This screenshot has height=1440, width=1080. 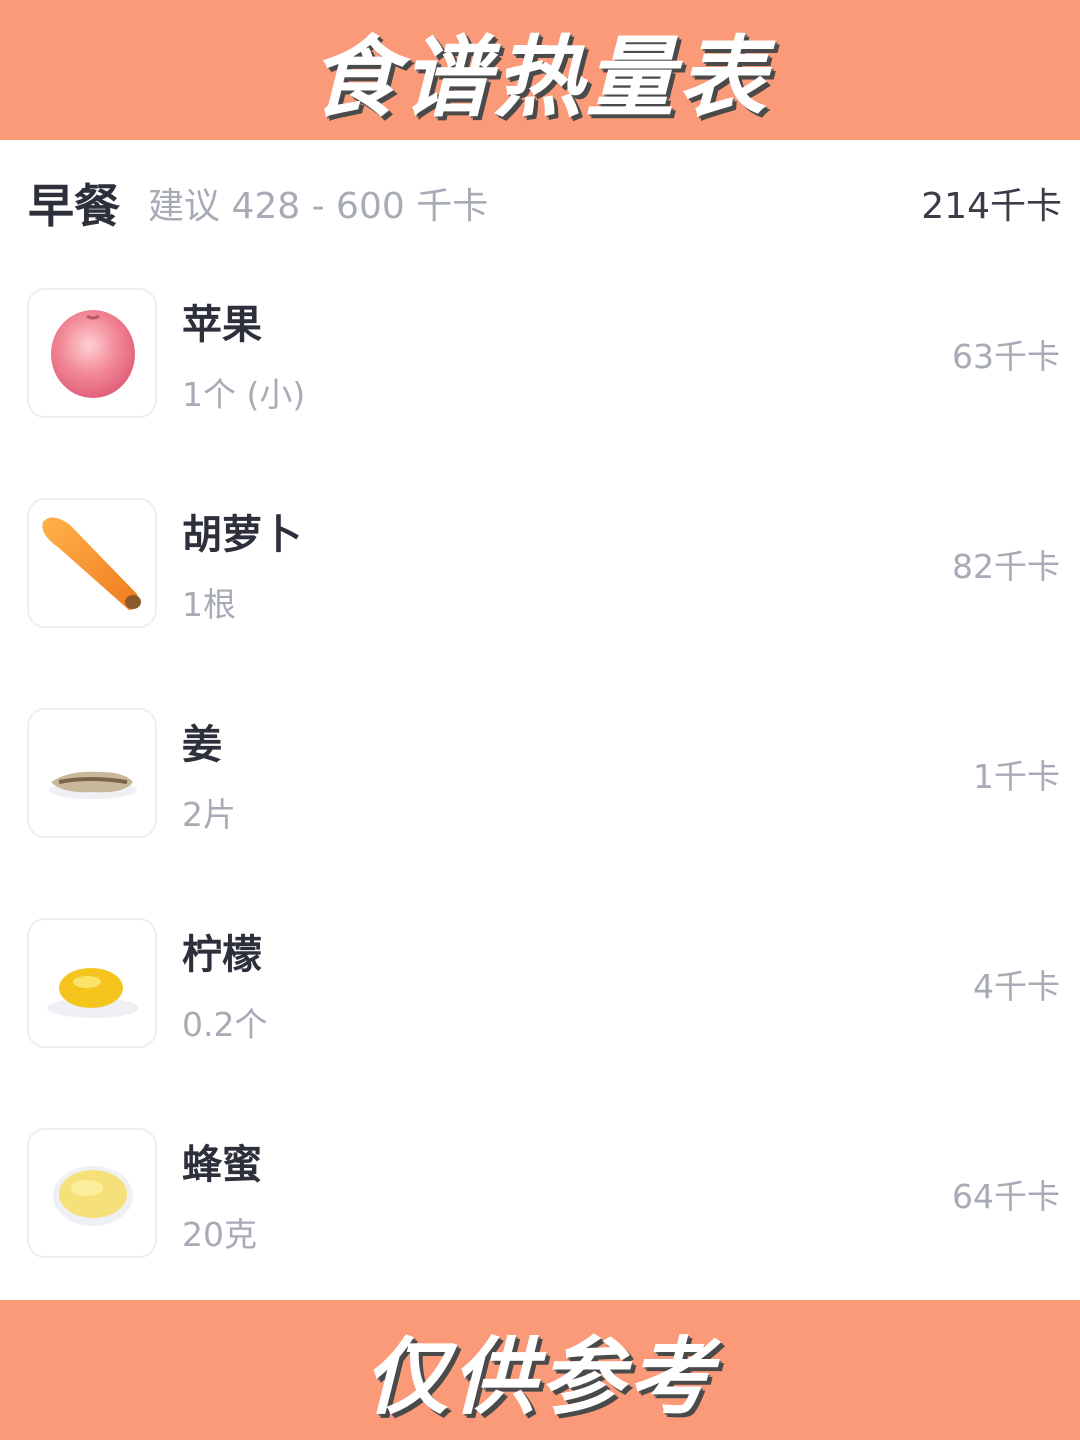 I want to click on food-amount: 2片, so click(x=209, y=814).